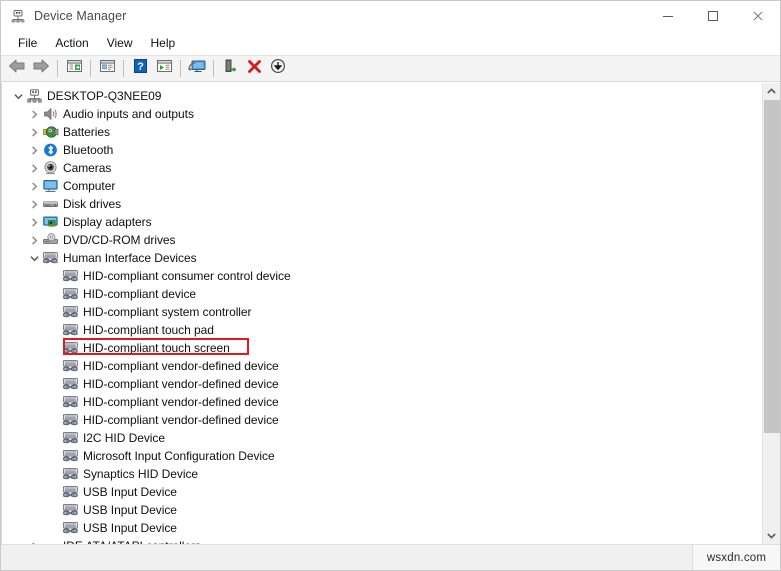 The image size is (781, 571). I want to click on scroll-down-arrow-icon, so click(771, 535).